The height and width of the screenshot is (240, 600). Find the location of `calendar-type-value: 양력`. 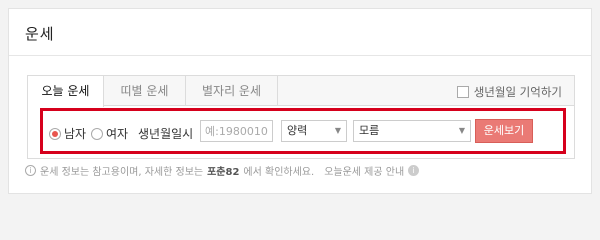

calendar-type-value: 양력 is located at coordinates (297, 130).